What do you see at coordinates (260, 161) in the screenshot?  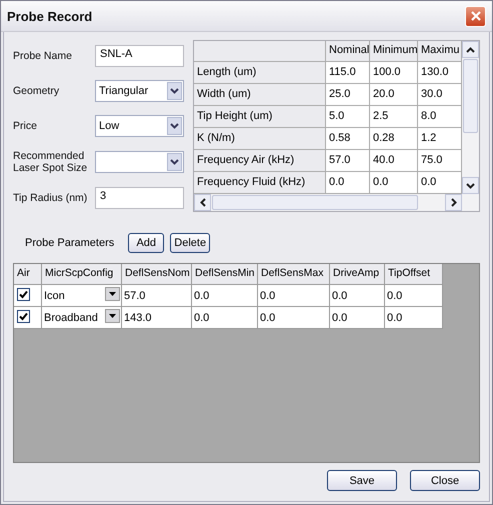 I see `row-header: Frequency Air (kHz)` at bounding box center [260, 161].